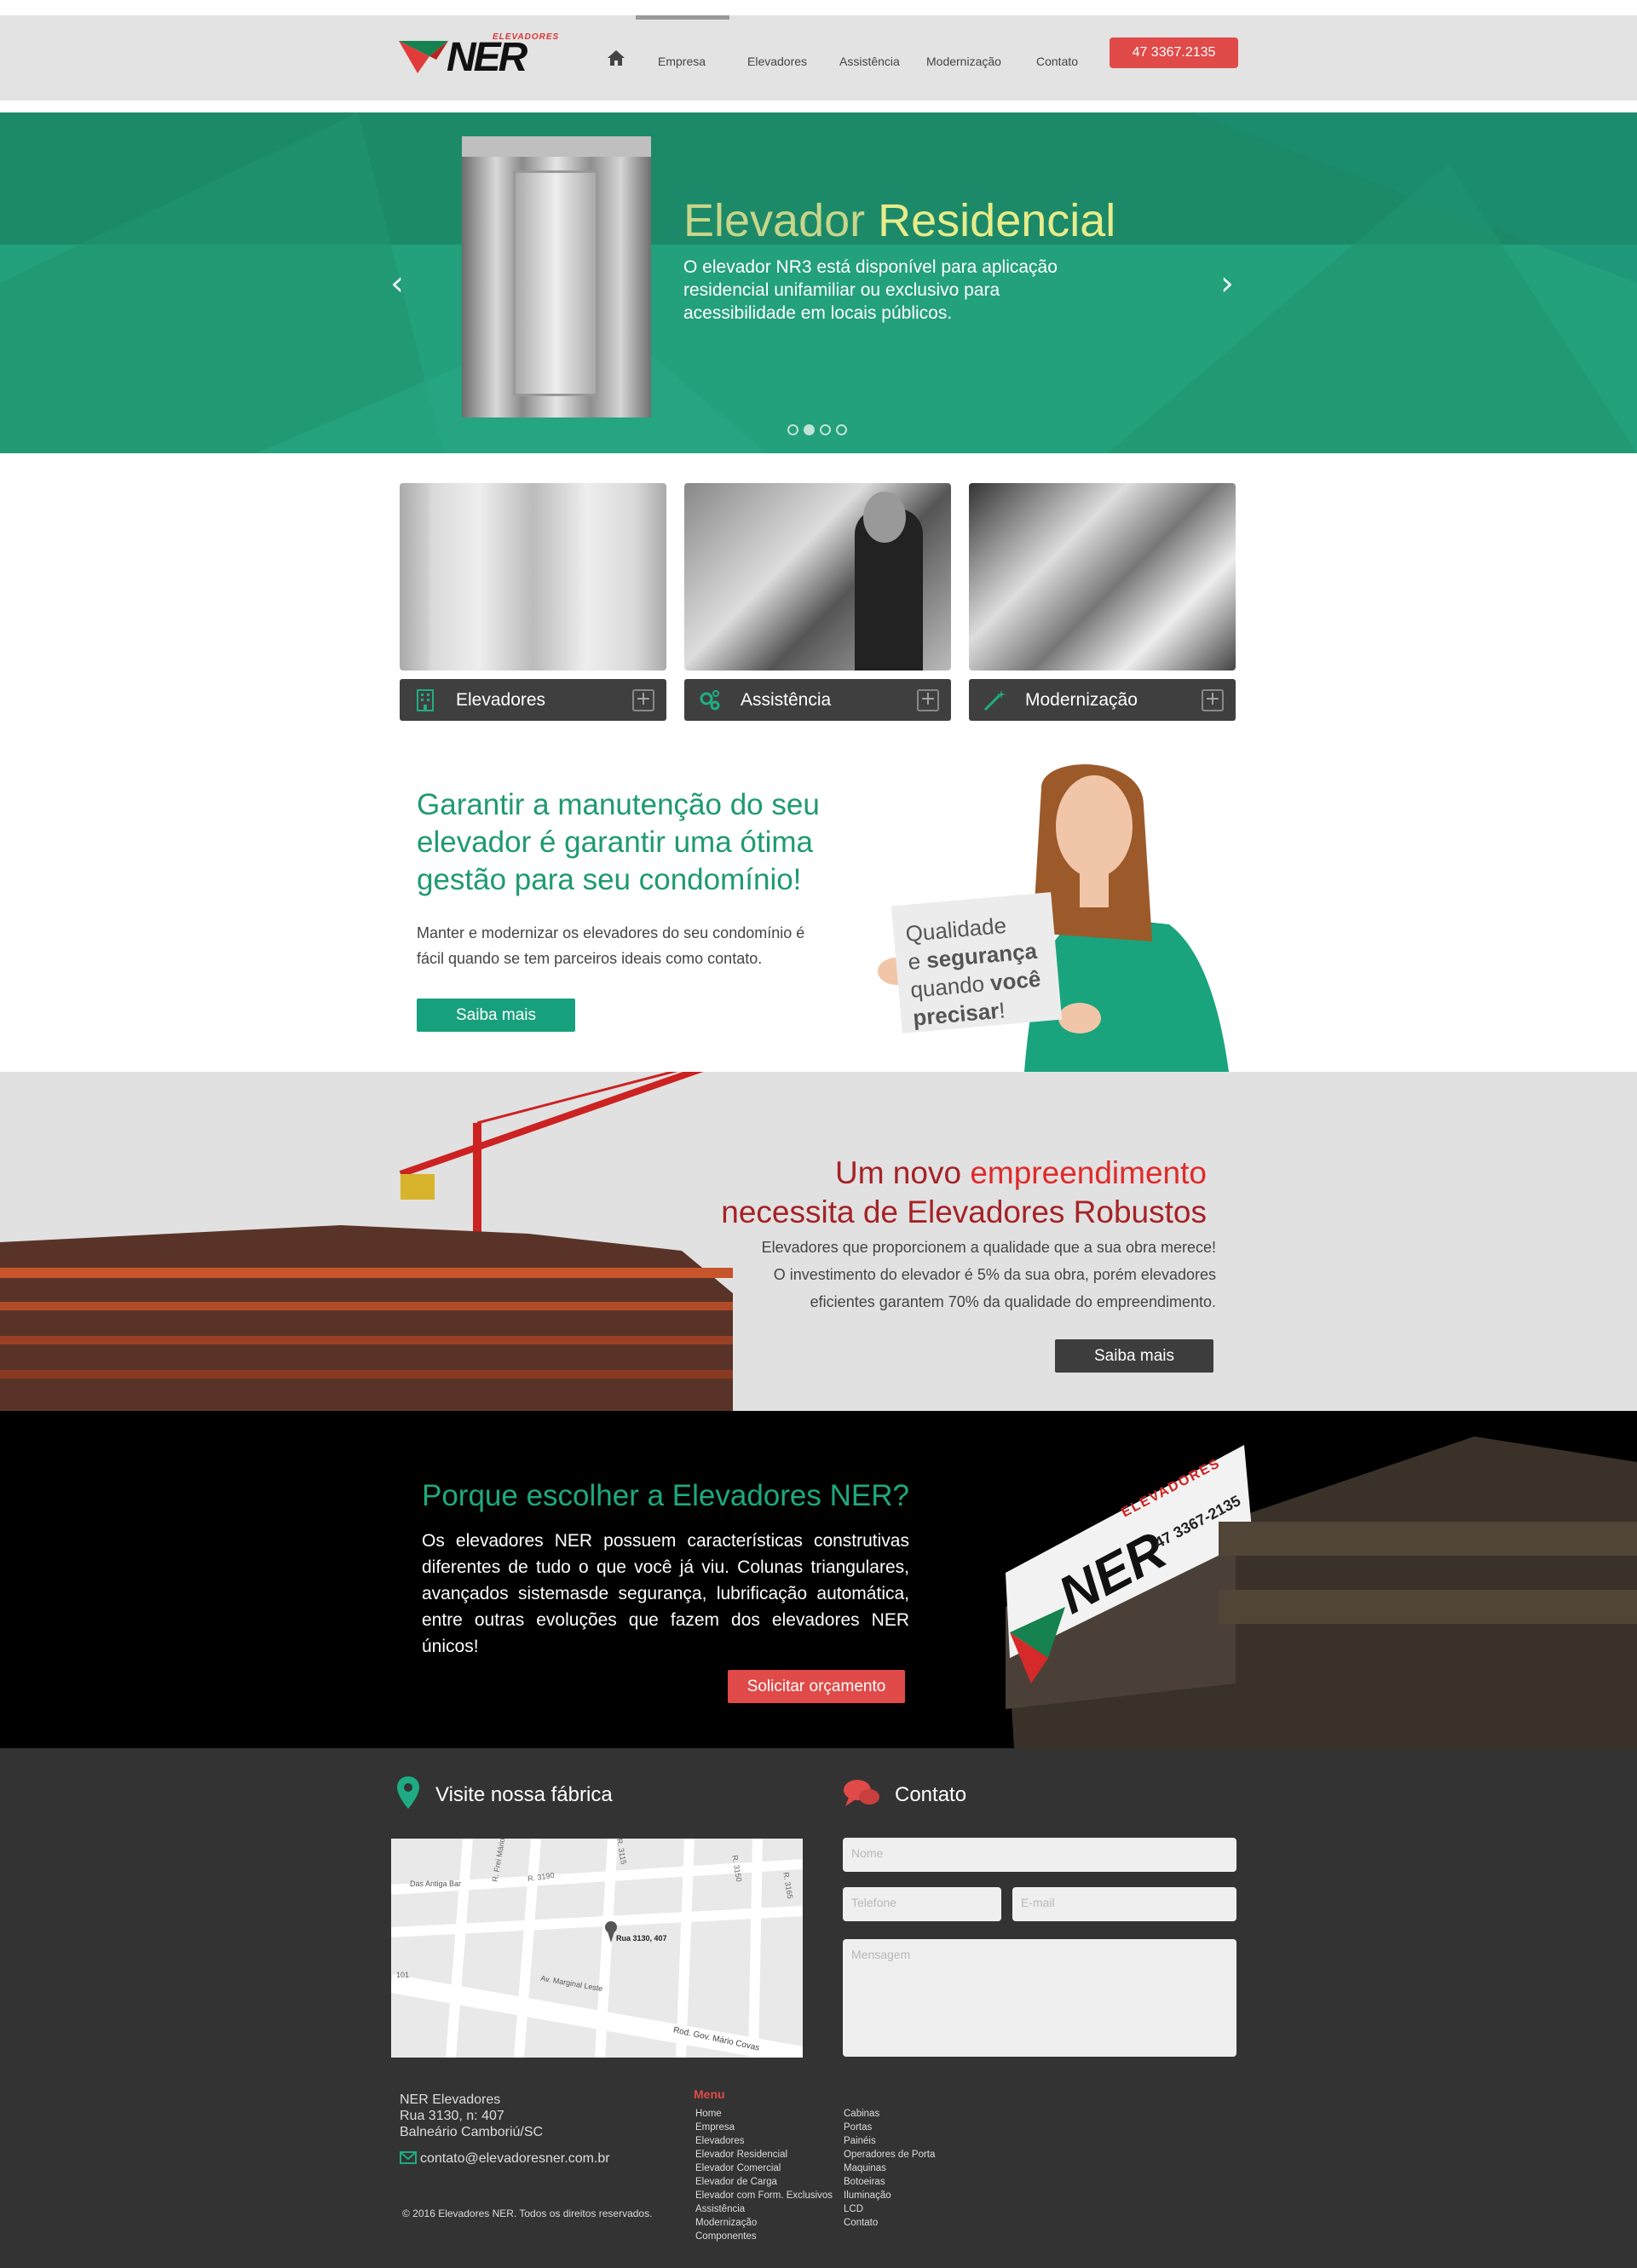 This screenshot has height=2268, width=1637. Describe the element at coordinates (786, 700) in the screenshot. I see `card-label: Assistência` at that location.